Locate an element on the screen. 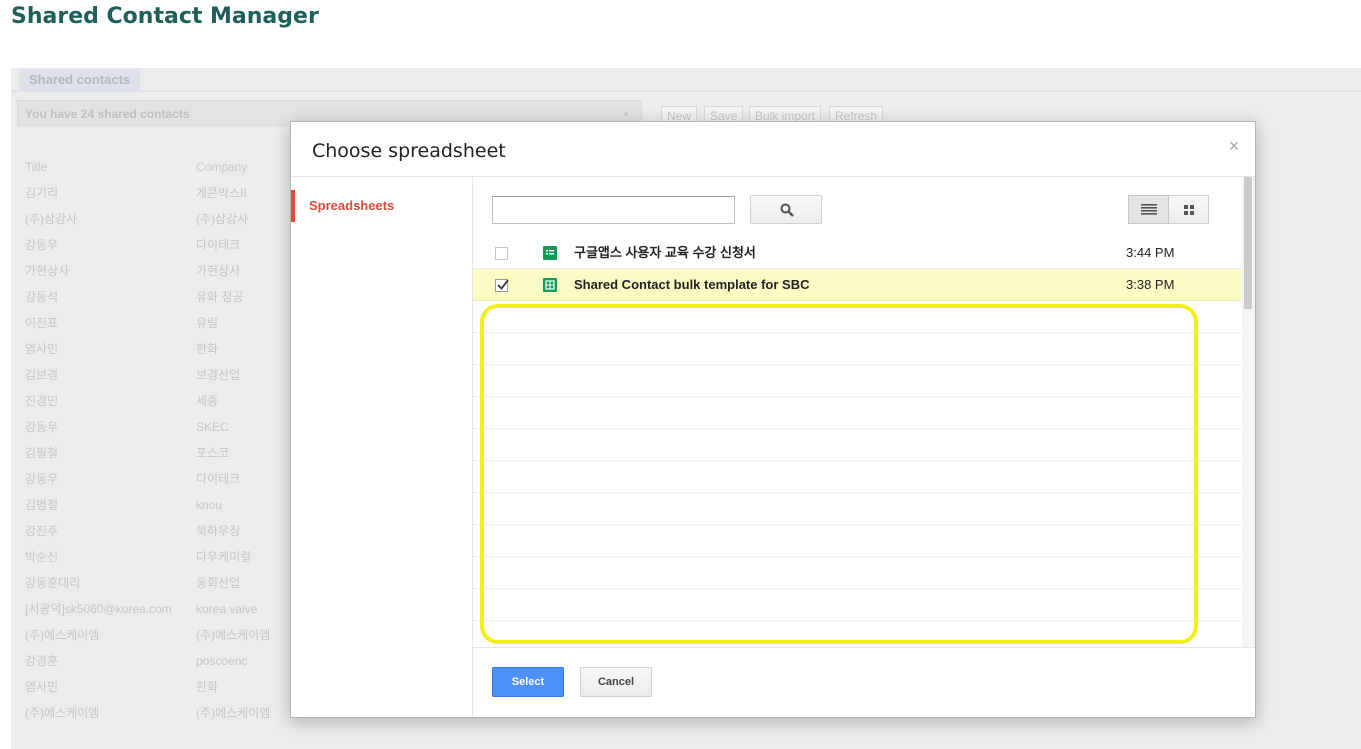  dialog-title: Choose spreadsheet is located at coordinates (409, 151).